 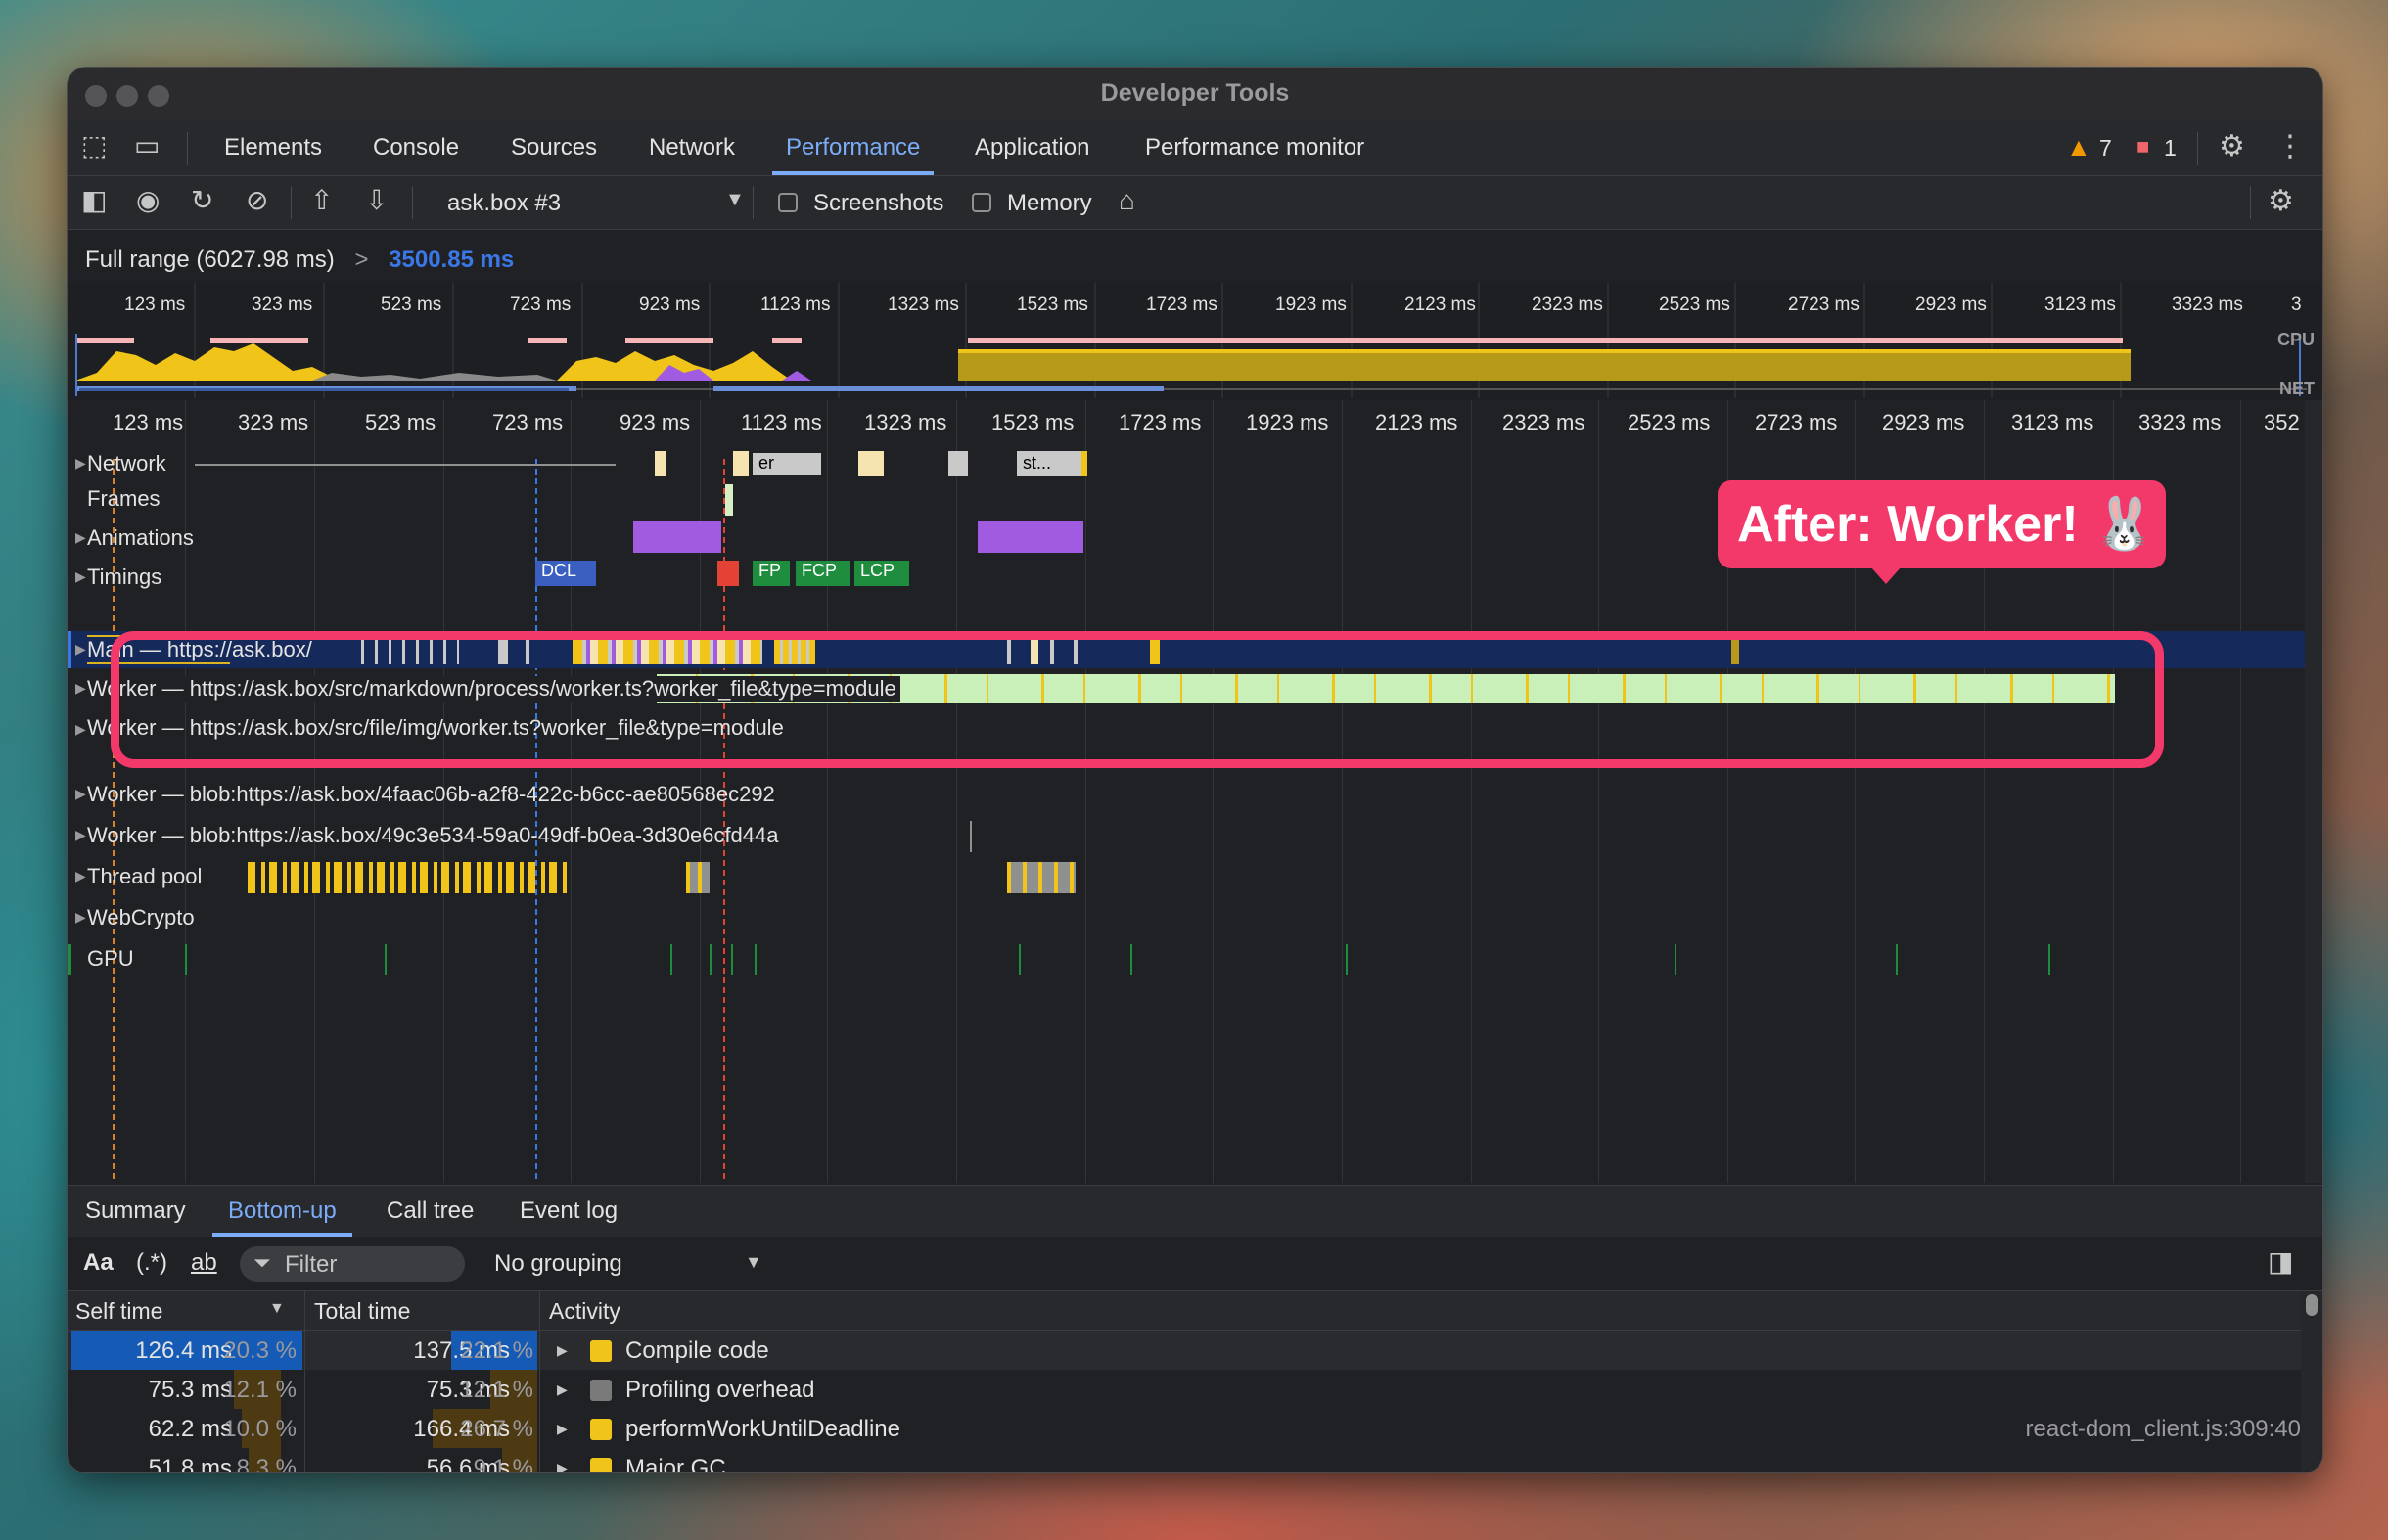 I want to click on tab-bottom-up: Bottom-up, so click(x=282, y=1211).